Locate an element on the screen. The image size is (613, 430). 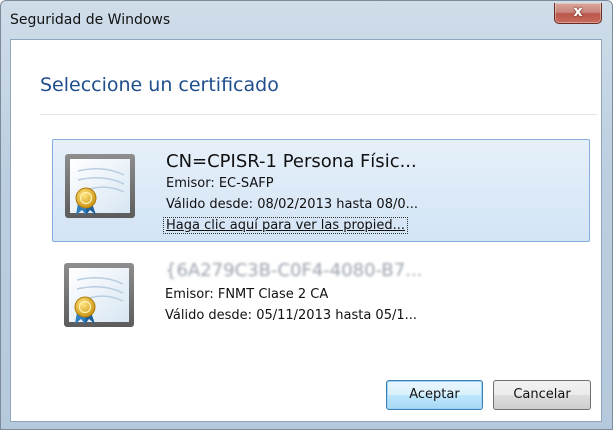
certificate-issuer: Emisor: EC-SAFP is located at coordinates (220, 183).